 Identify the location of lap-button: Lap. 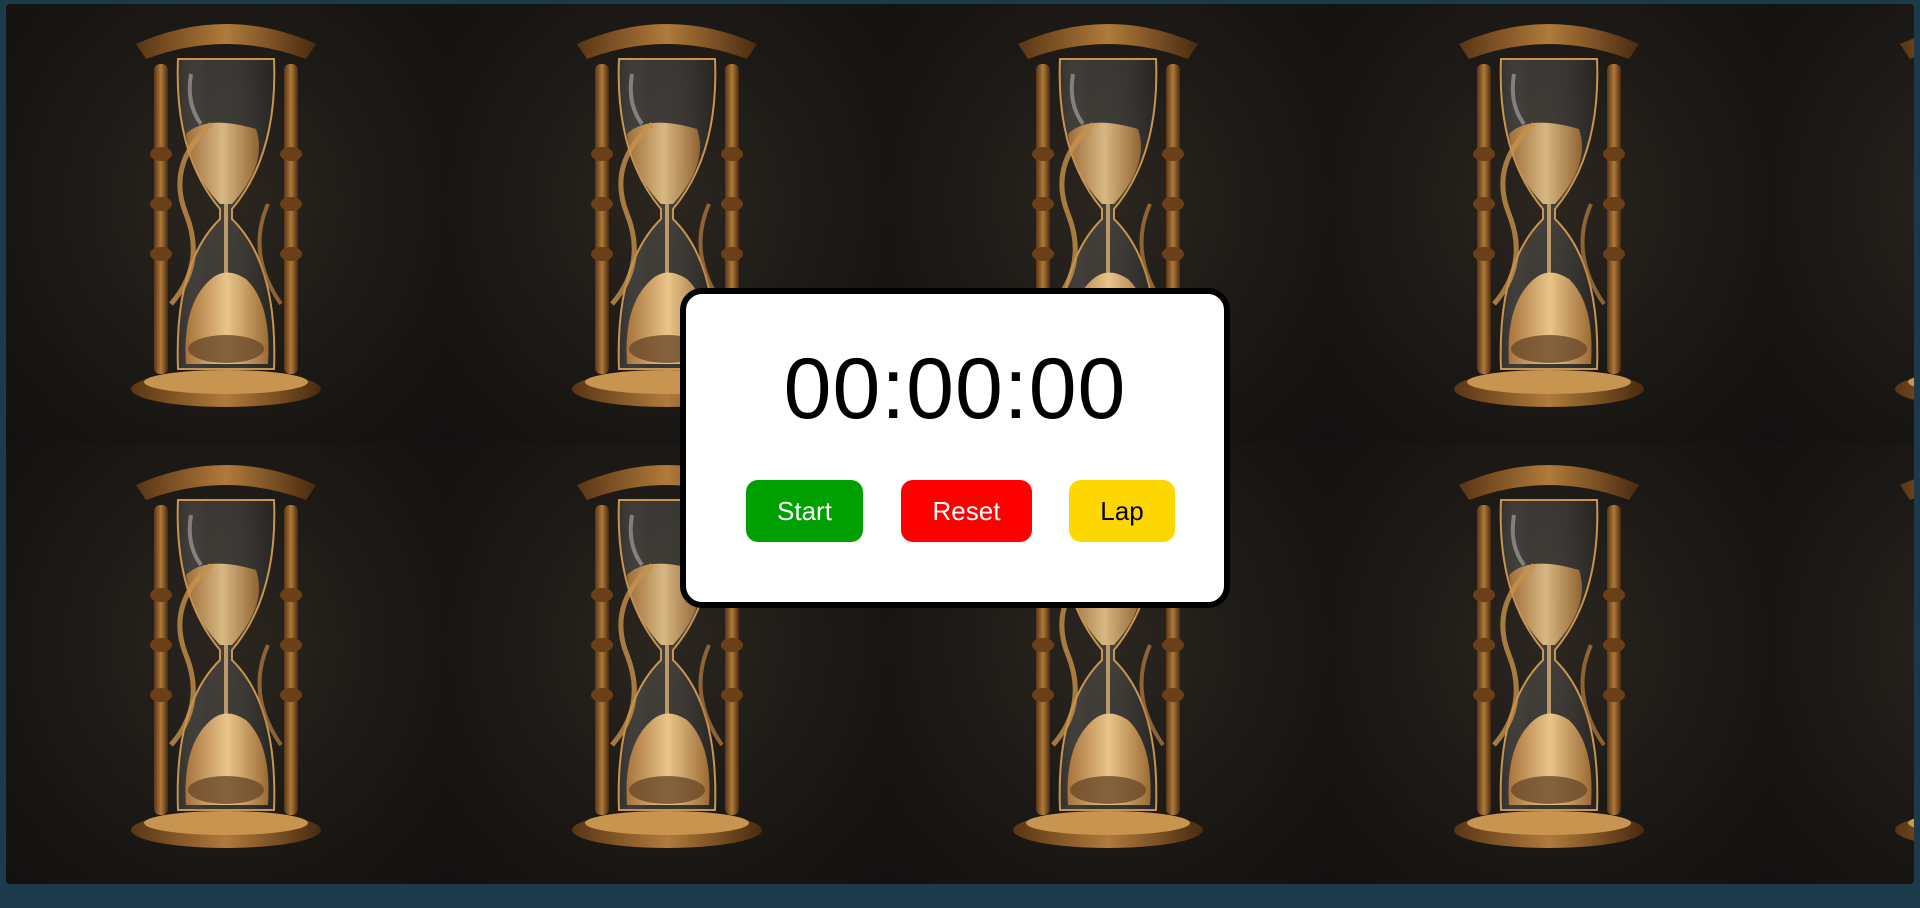
(1122, 511).